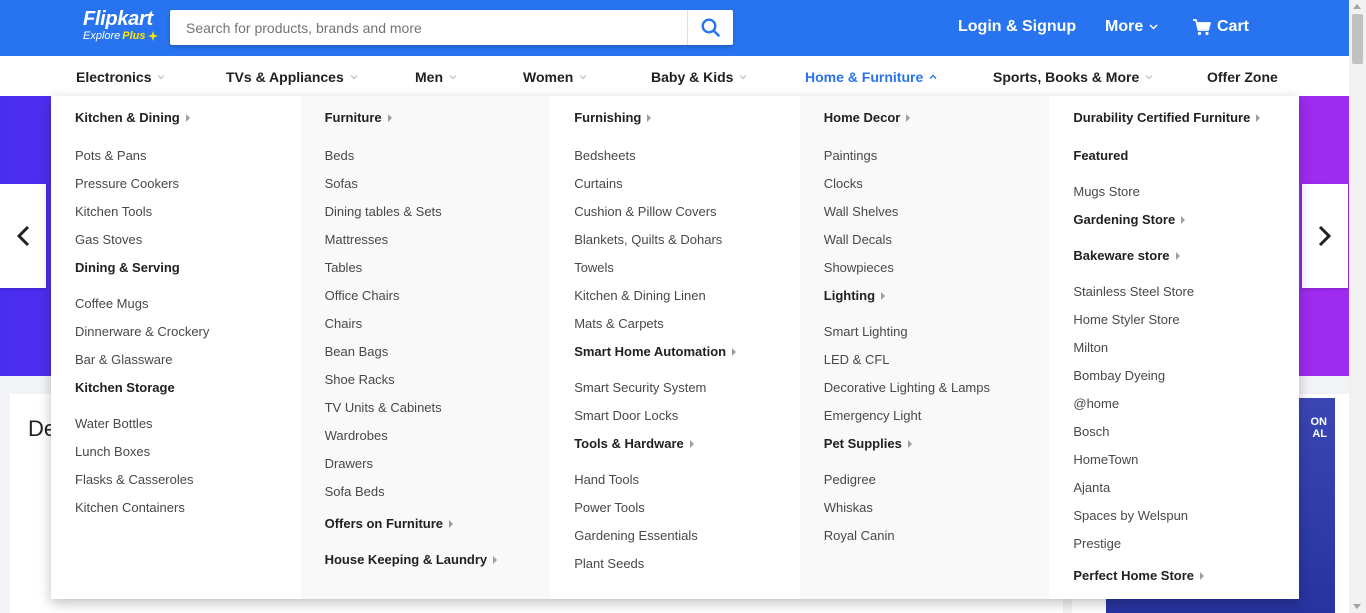  What do you see at coordinates (1186, 352) in the screenshot?
I see `menu-item: Milton` at bounding box center [1186, 352].